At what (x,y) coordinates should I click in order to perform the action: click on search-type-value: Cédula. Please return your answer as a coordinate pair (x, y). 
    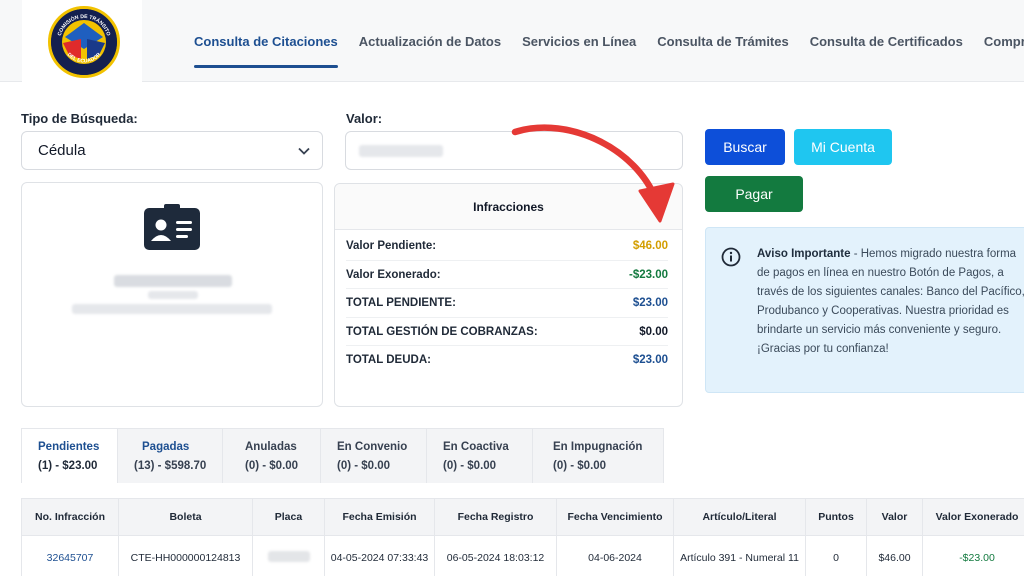
    Looking at the image, I should click on (62, 150).